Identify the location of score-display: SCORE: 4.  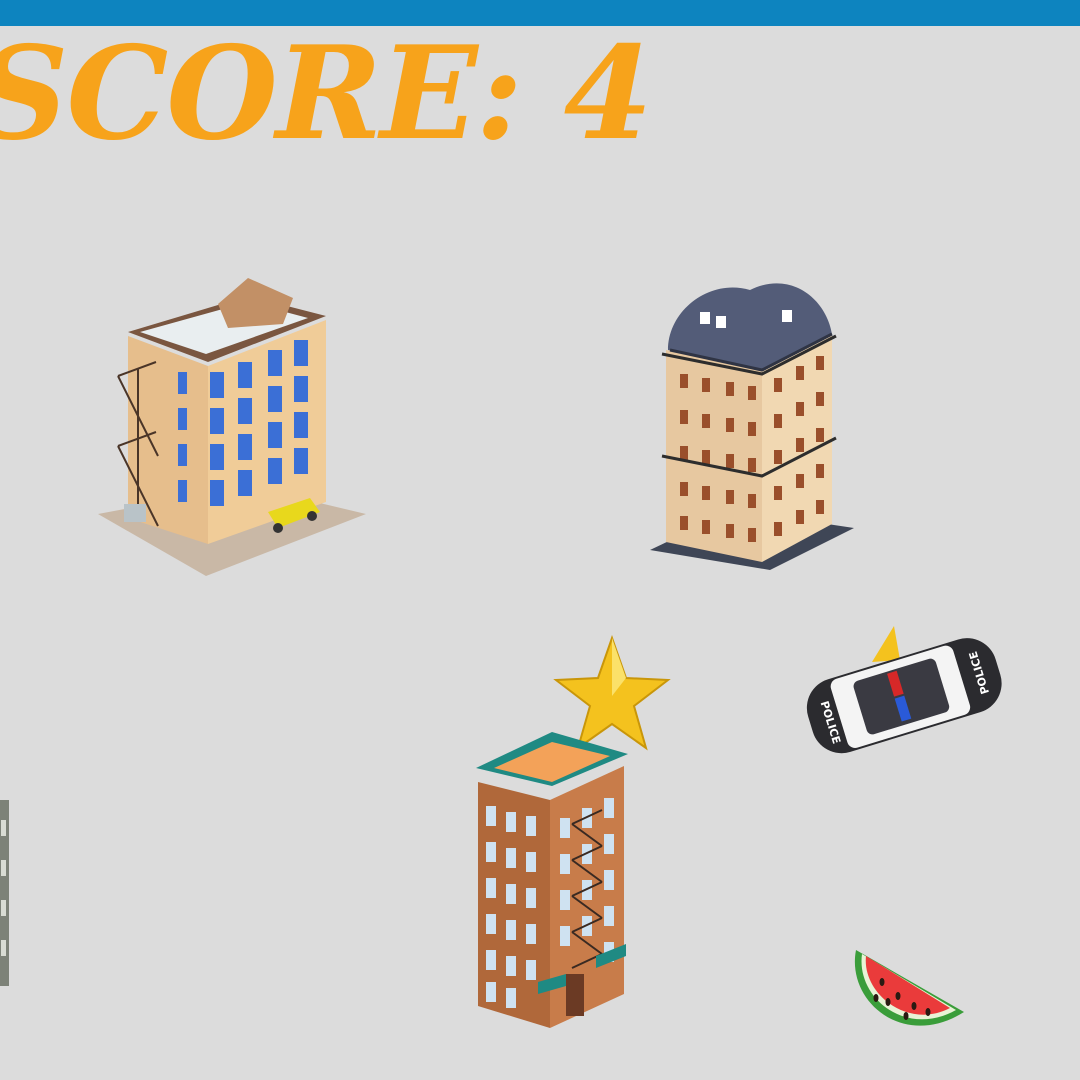
(326, 94).